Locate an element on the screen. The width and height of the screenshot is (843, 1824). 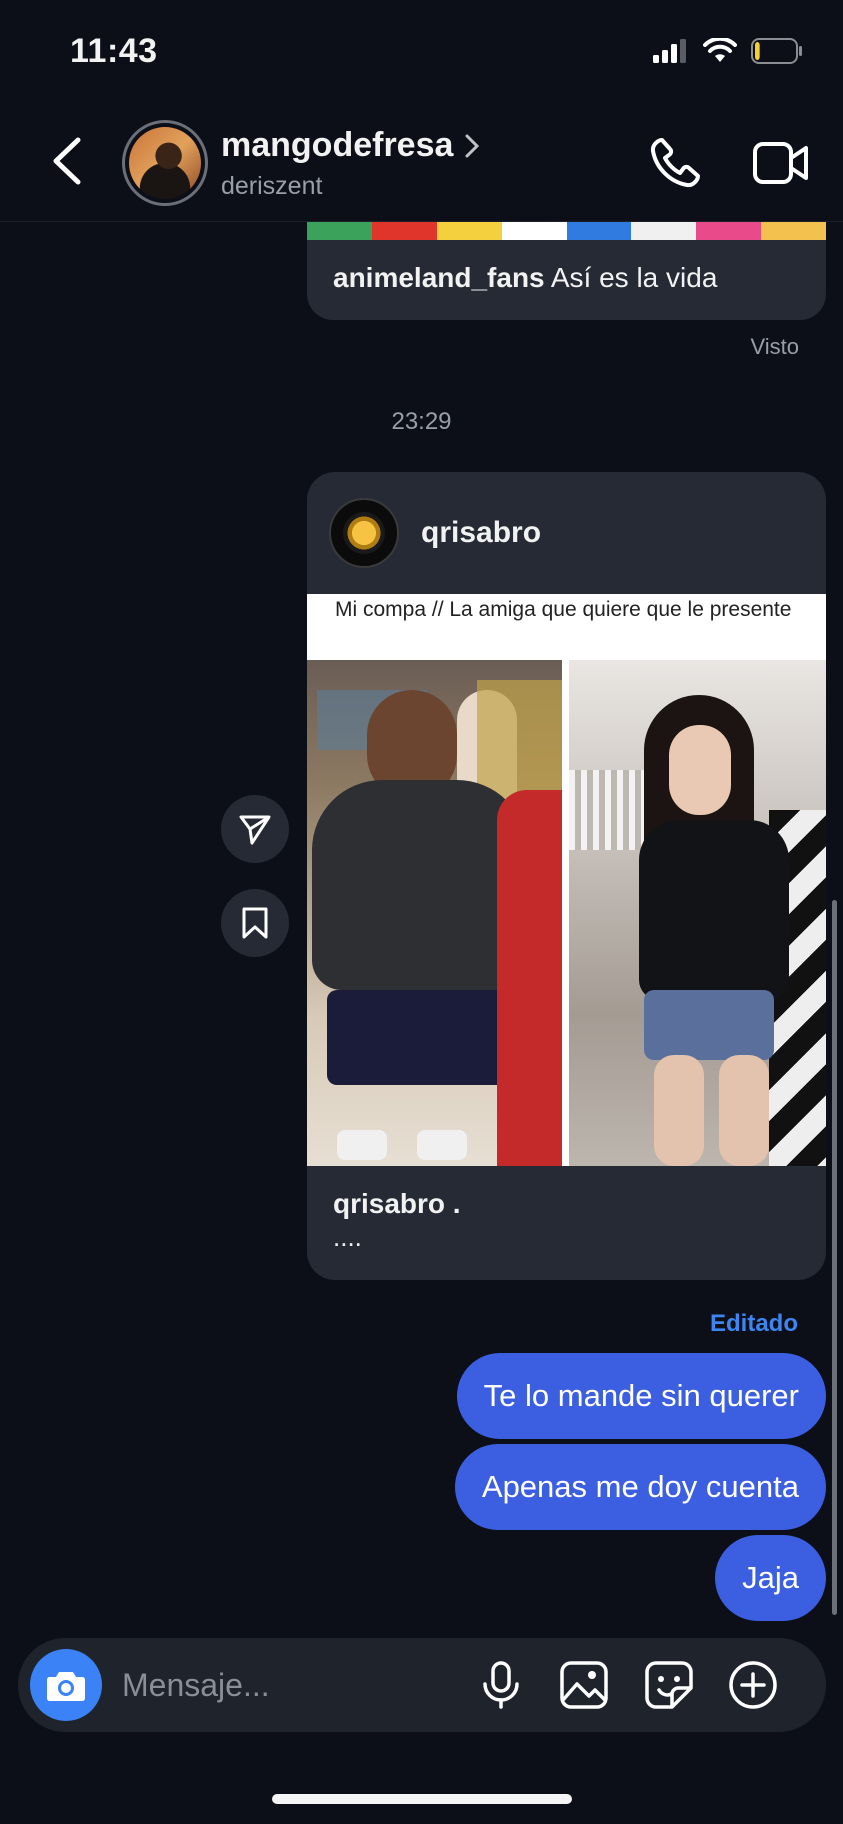
phone-icon is located at coordinates (675, 163).